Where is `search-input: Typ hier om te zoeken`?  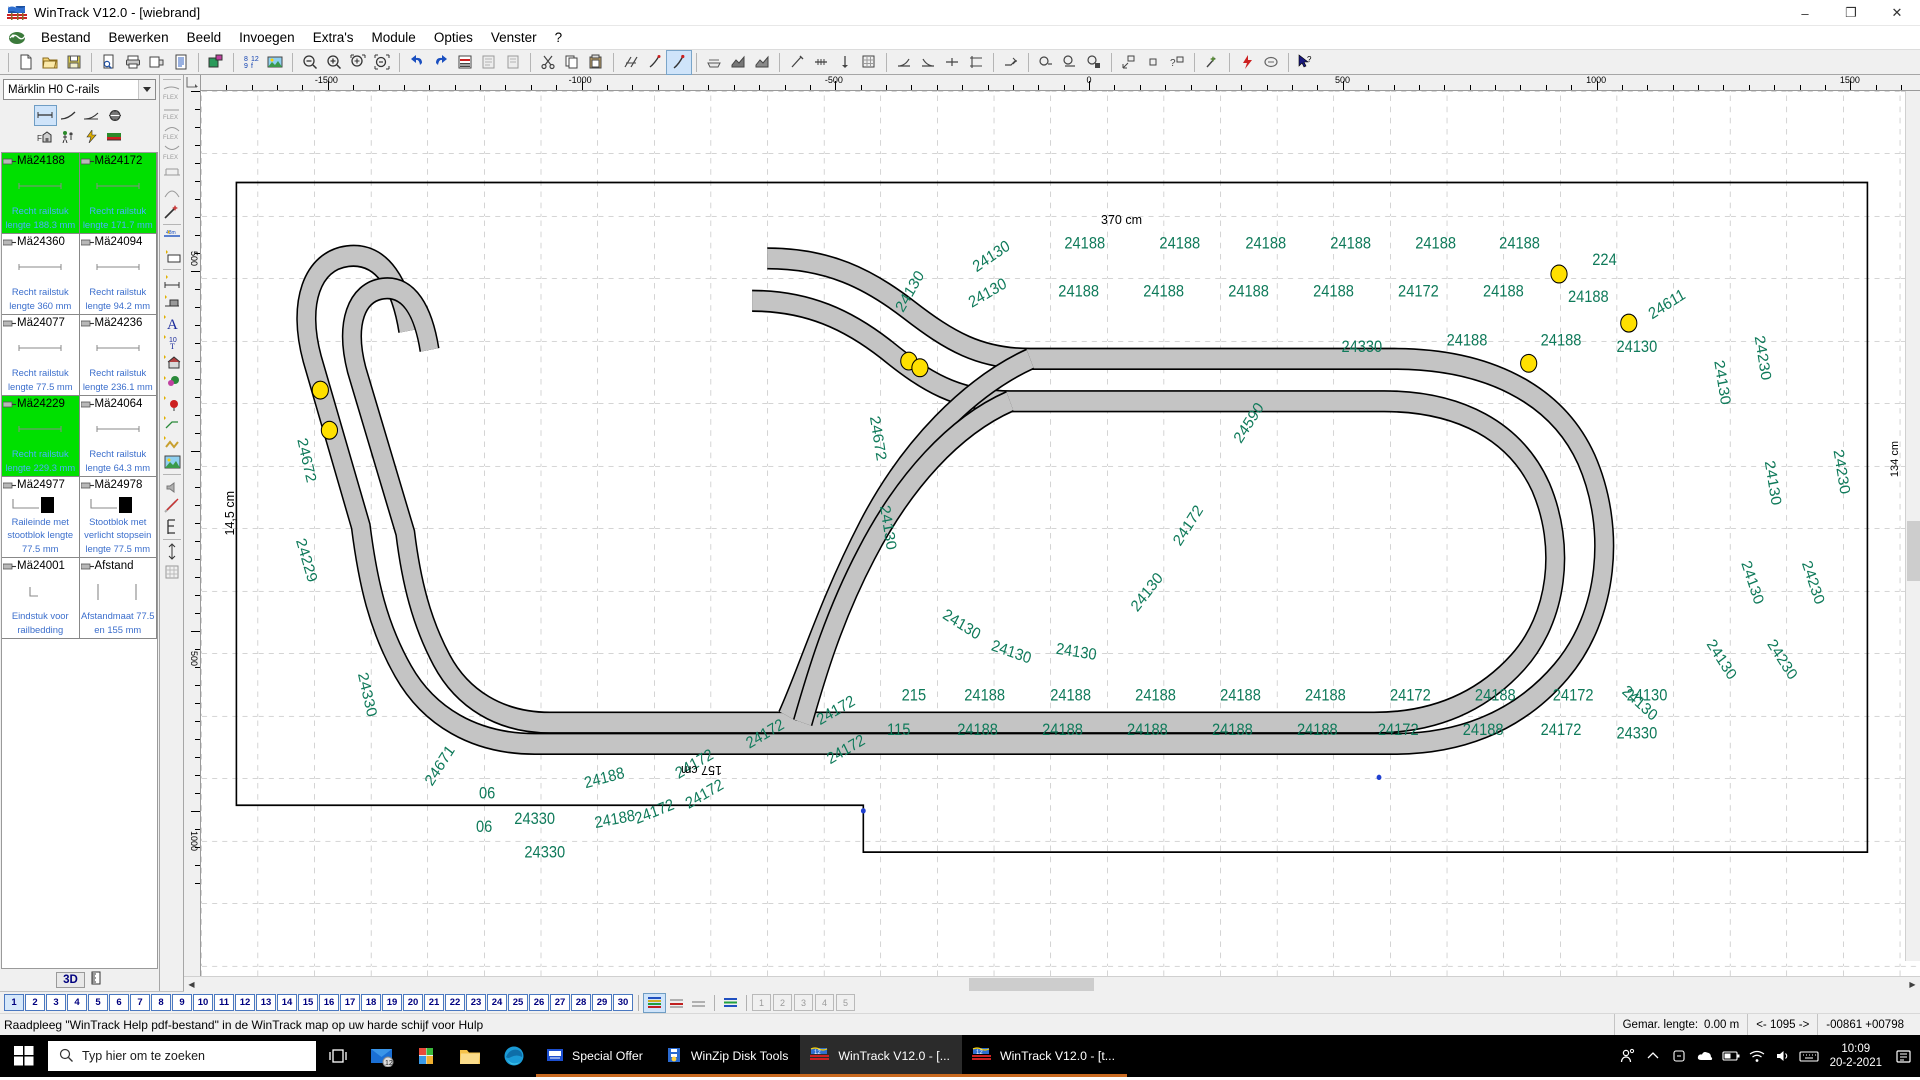
search-input: Typ hier om te zoeken is located at coordinates (182, 1056).